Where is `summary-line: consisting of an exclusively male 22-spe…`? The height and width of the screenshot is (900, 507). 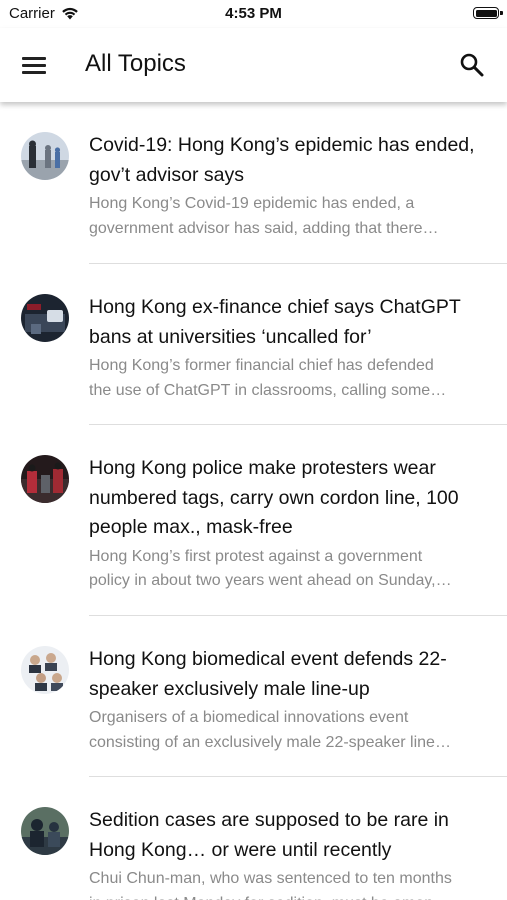
summary-line: consisting of an exclusively male 22-spe… is located at coordinates (270, 742).